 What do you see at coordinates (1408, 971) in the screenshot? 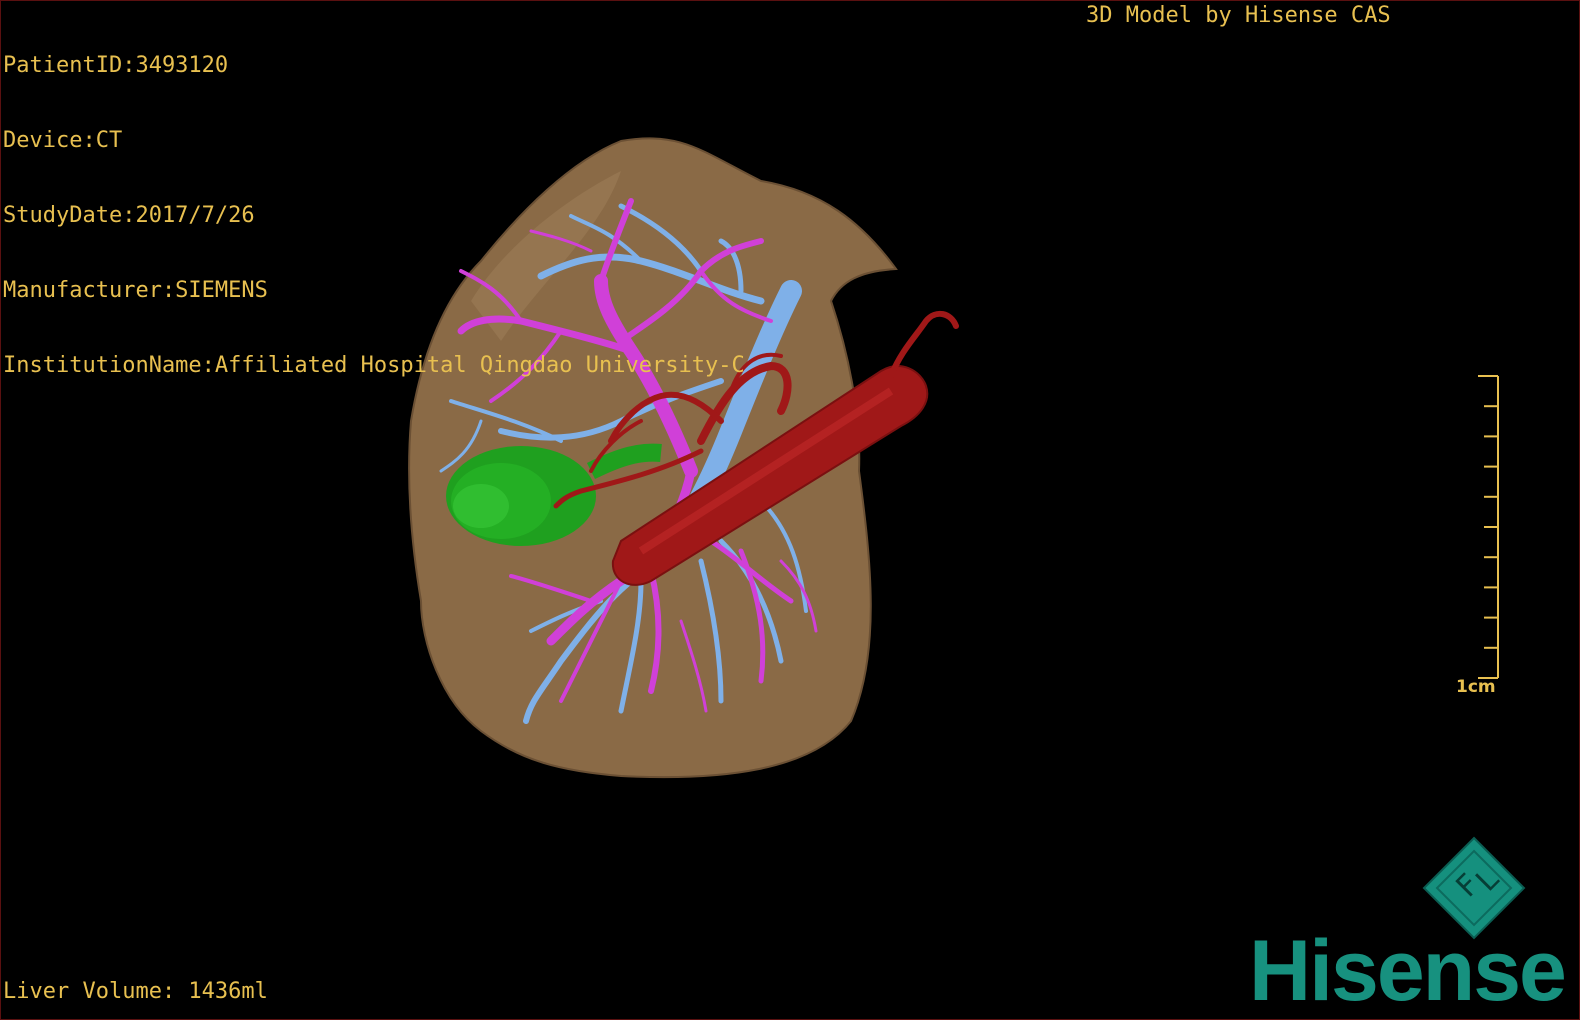
I see `hisense-logo: Hisense` at bounding box center [1408, 971].